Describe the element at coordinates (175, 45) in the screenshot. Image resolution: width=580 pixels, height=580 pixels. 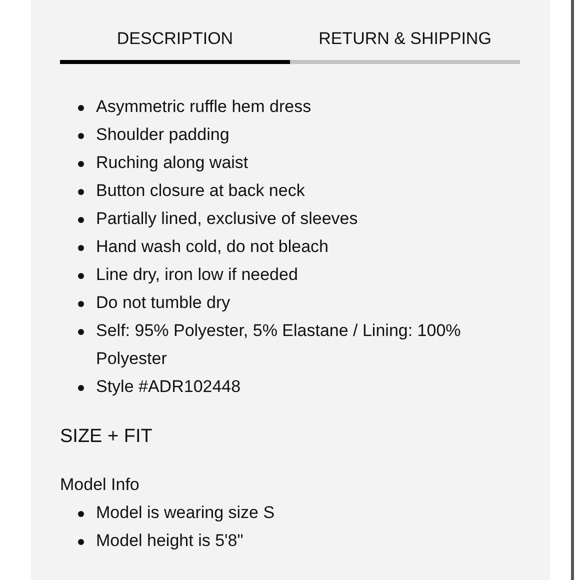
I see `tab: DESCRIPTION` at that location.